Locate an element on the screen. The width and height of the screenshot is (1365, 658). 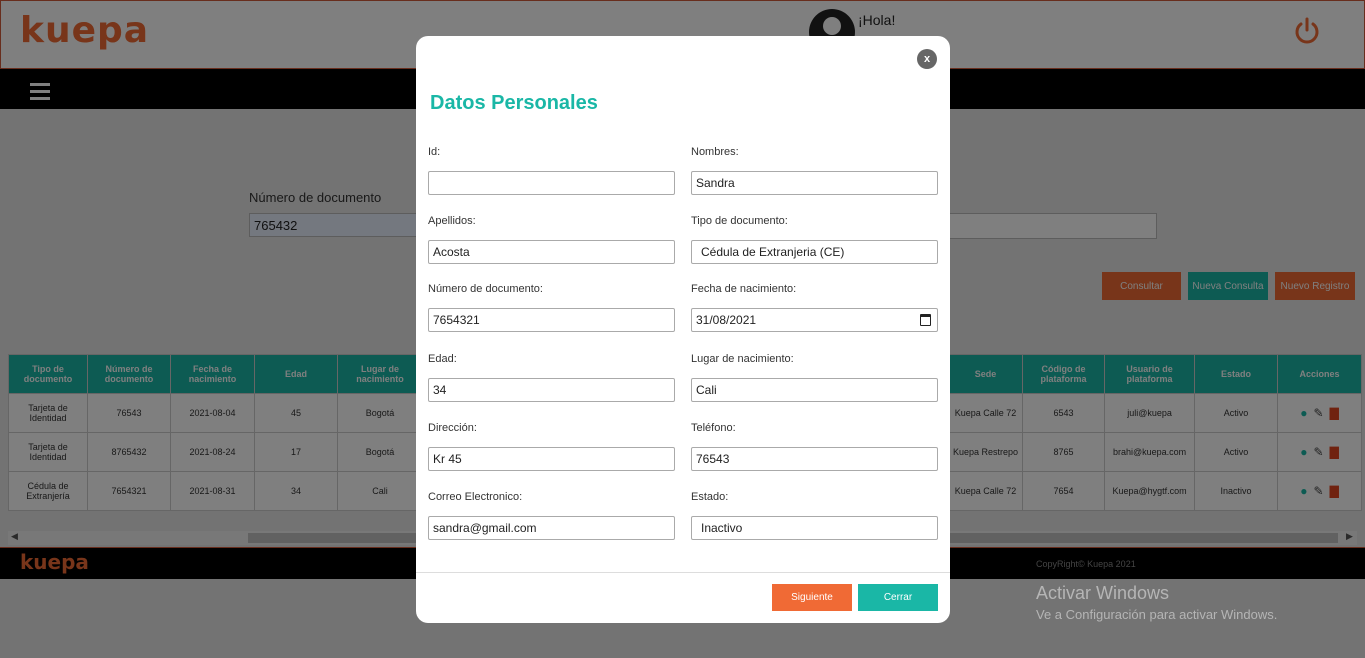
apellidos-field: Apellidos: Acosta is located at coordinates (551, 239).